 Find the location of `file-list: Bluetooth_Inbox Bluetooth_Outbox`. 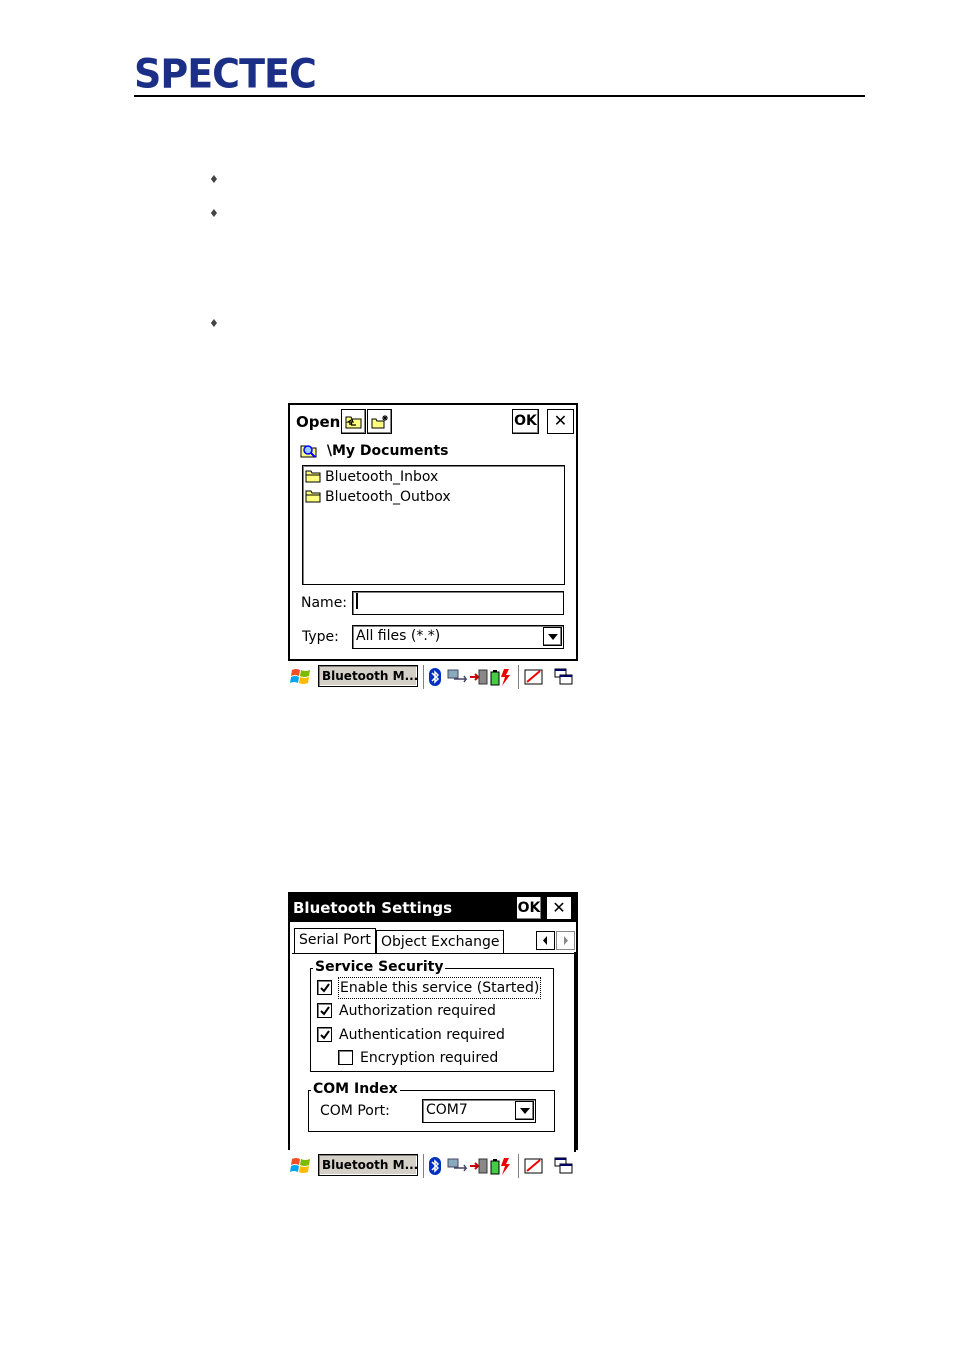

file-list: Bluetooth_Inbox Bluetooth_Outbox is located at coordinates (433, 525).